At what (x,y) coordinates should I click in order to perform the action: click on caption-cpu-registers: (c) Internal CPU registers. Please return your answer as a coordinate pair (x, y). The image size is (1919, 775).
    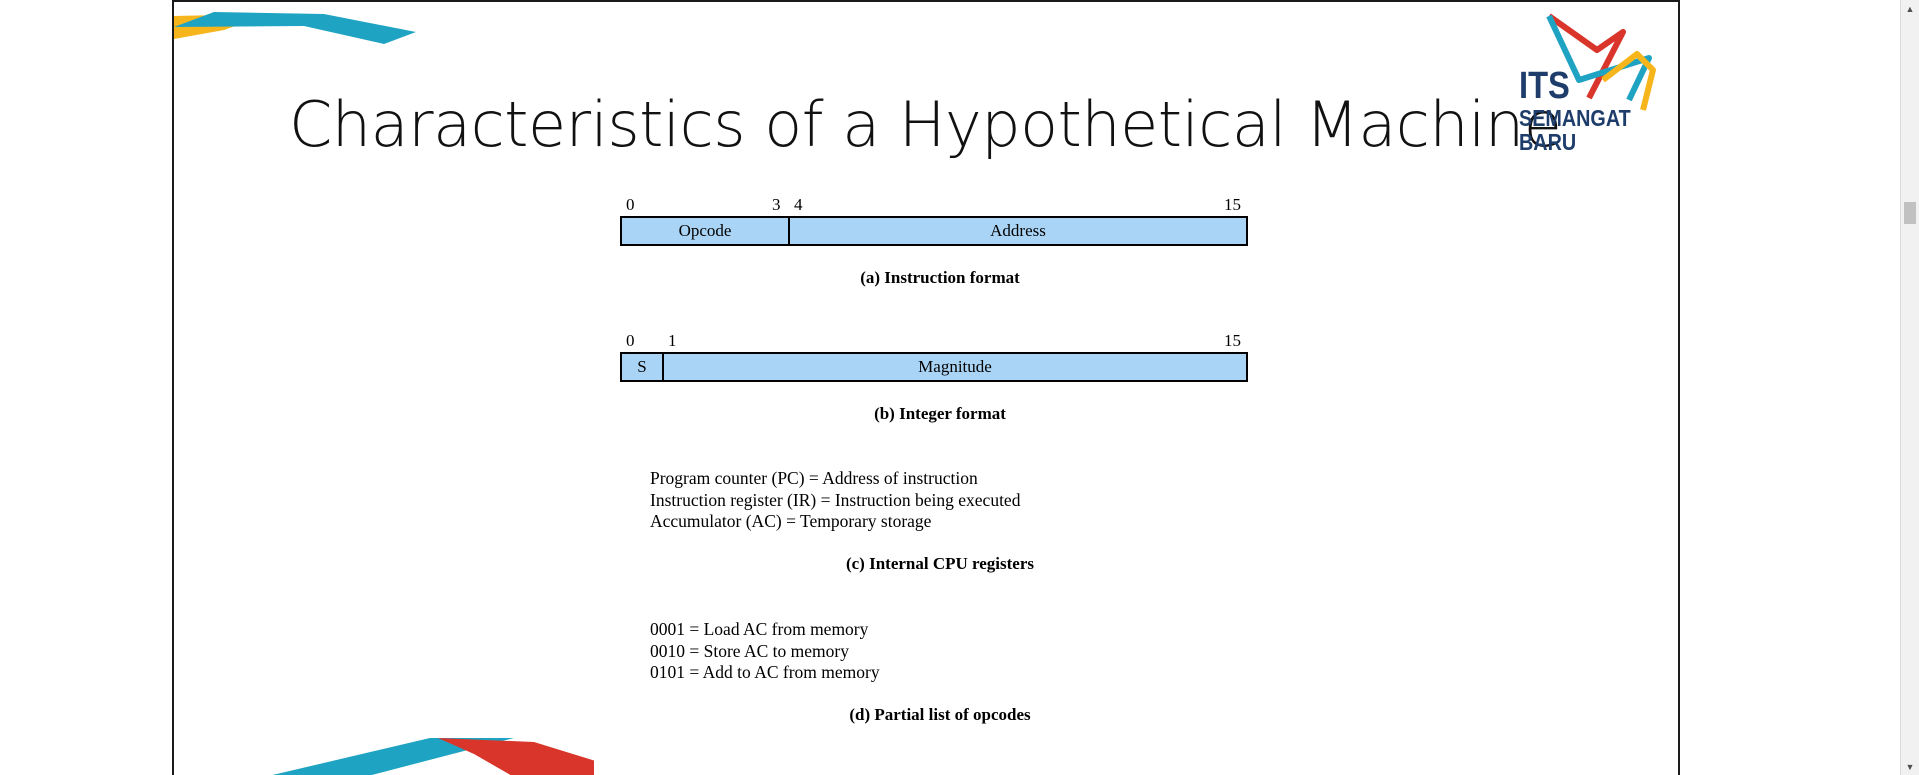
    Looking at the image, I should click on (940, 563).